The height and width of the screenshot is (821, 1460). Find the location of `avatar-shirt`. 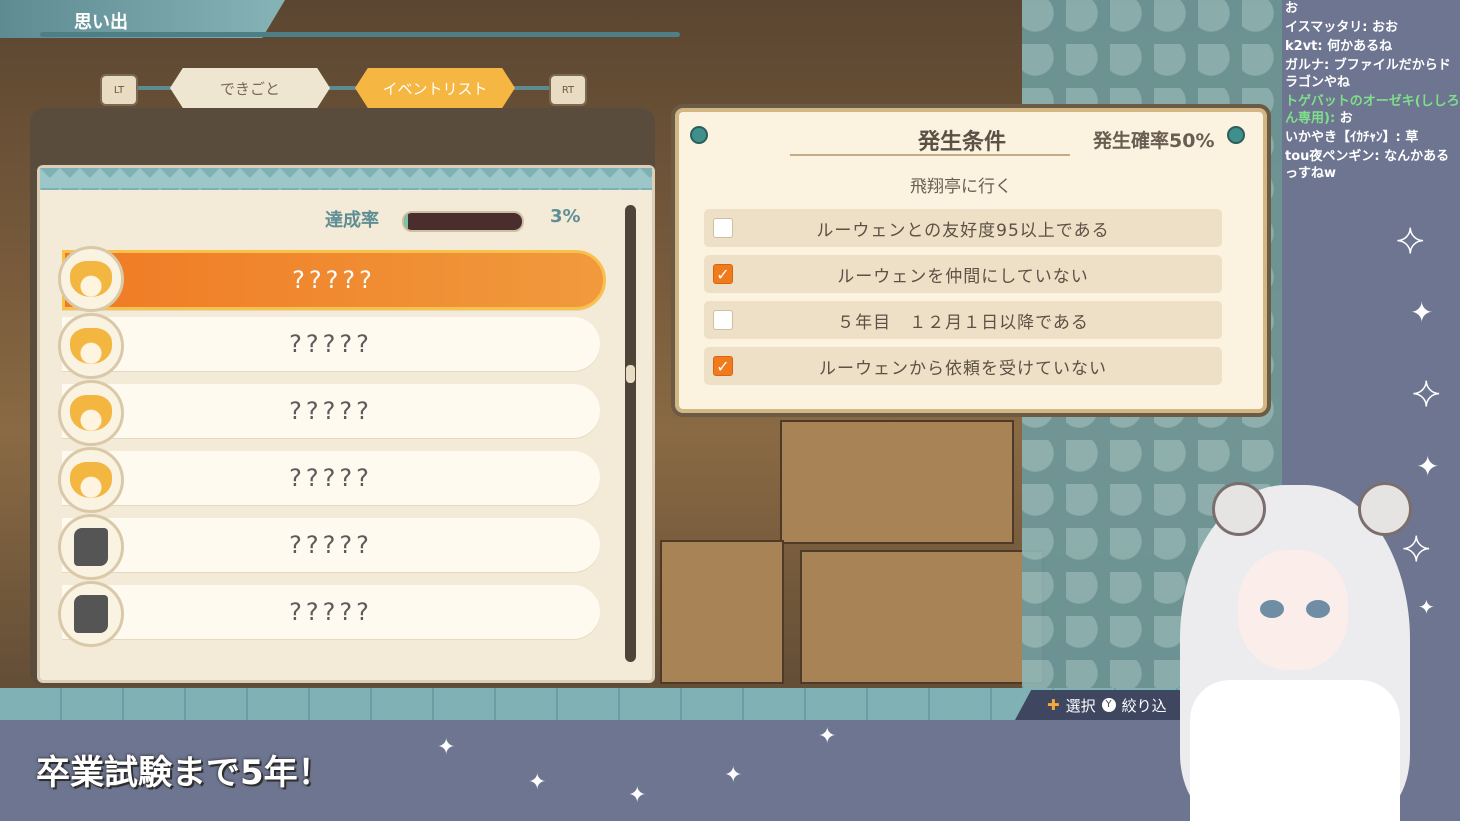

avatar-shirt is located at coordinates (1295, 750).